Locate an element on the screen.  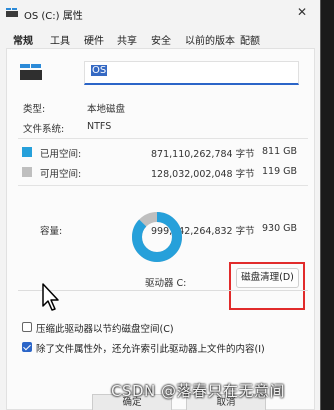
capacity-label: 容量: is located at coordinates (51, 231).